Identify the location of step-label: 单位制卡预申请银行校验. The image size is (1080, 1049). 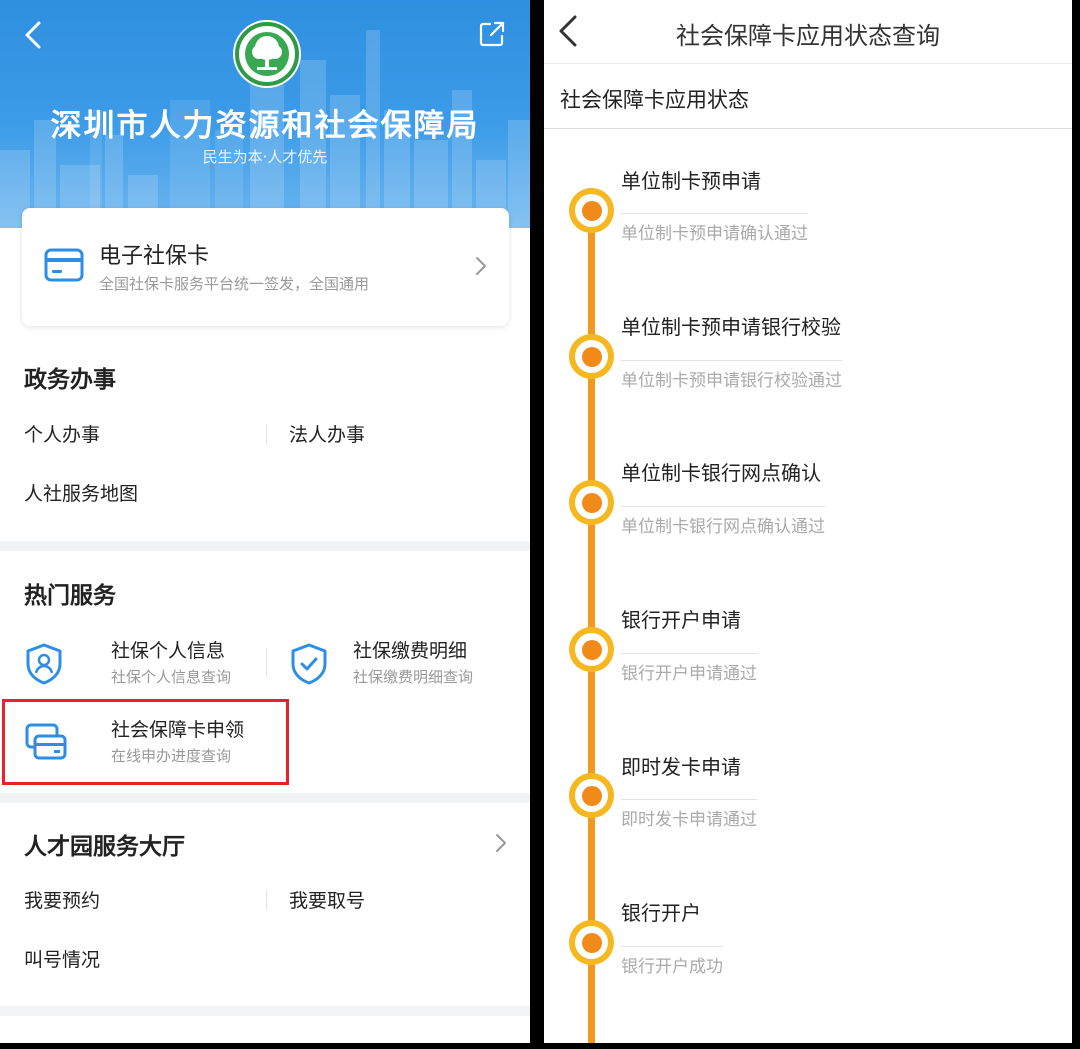
(731, 327).